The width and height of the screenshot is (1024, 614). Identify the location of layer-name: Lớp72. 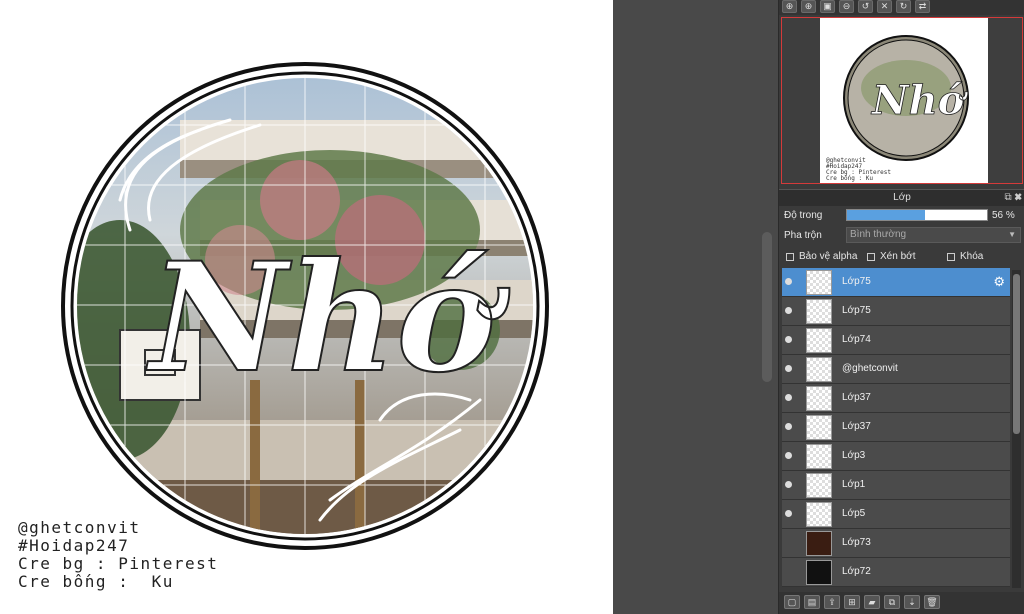
(856, 571).